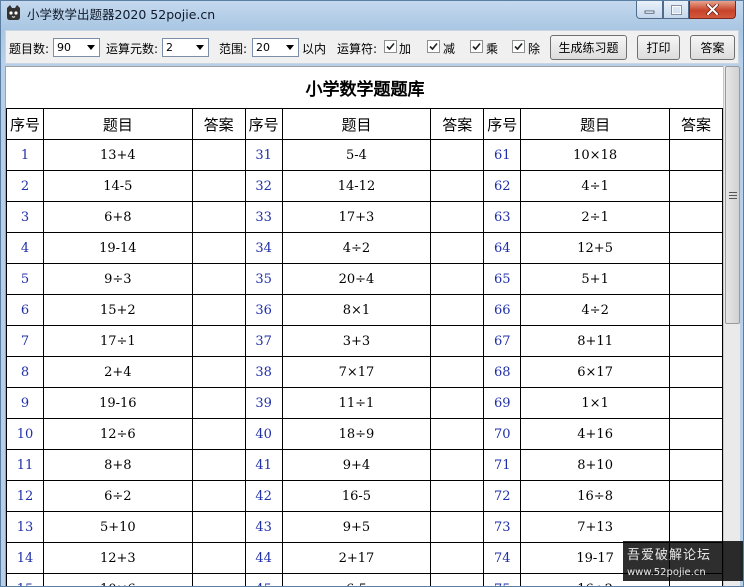  I want to click on question-cell: 2+4, so click(117, 372).